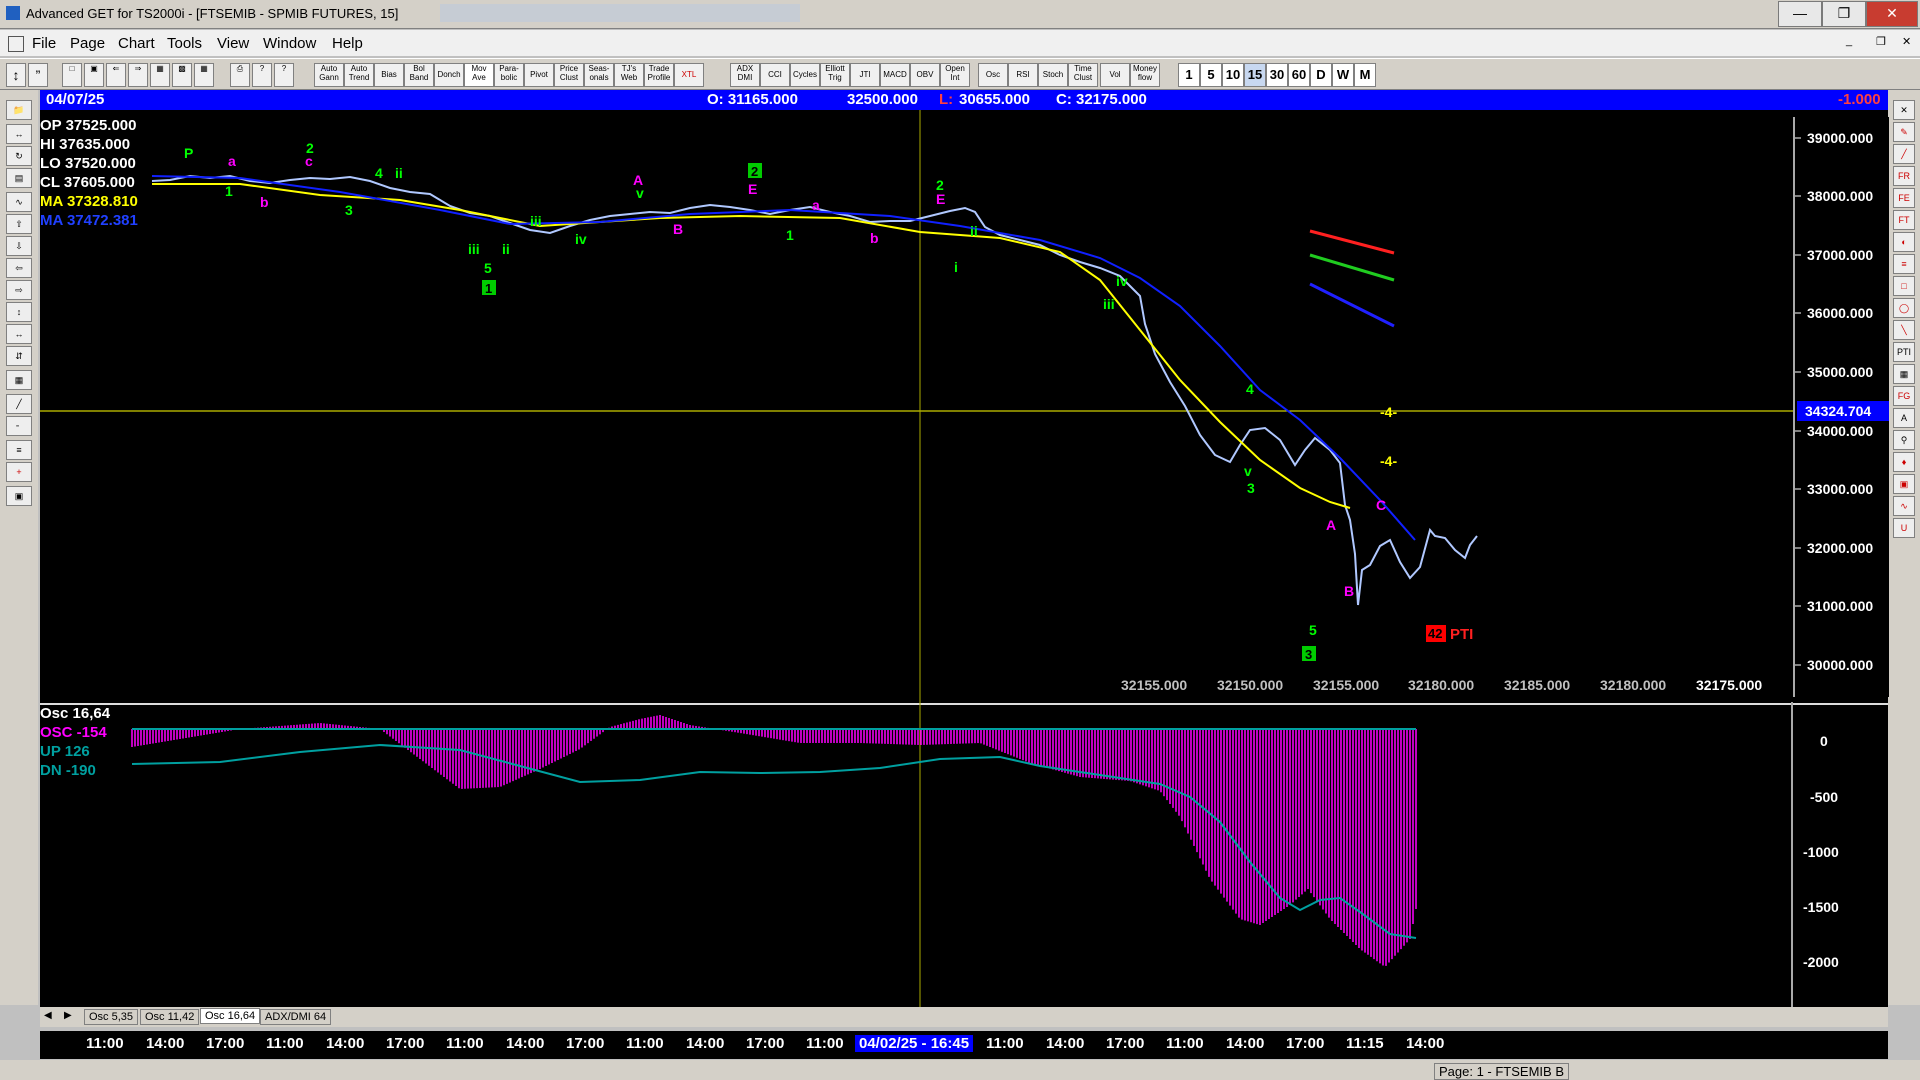 This screenshot has width=1920, height=1080. What do you see at coordinates (1189, 75) in the screenshot?
I see `timeframe-1: 1` at bounding box center [1189, 75].